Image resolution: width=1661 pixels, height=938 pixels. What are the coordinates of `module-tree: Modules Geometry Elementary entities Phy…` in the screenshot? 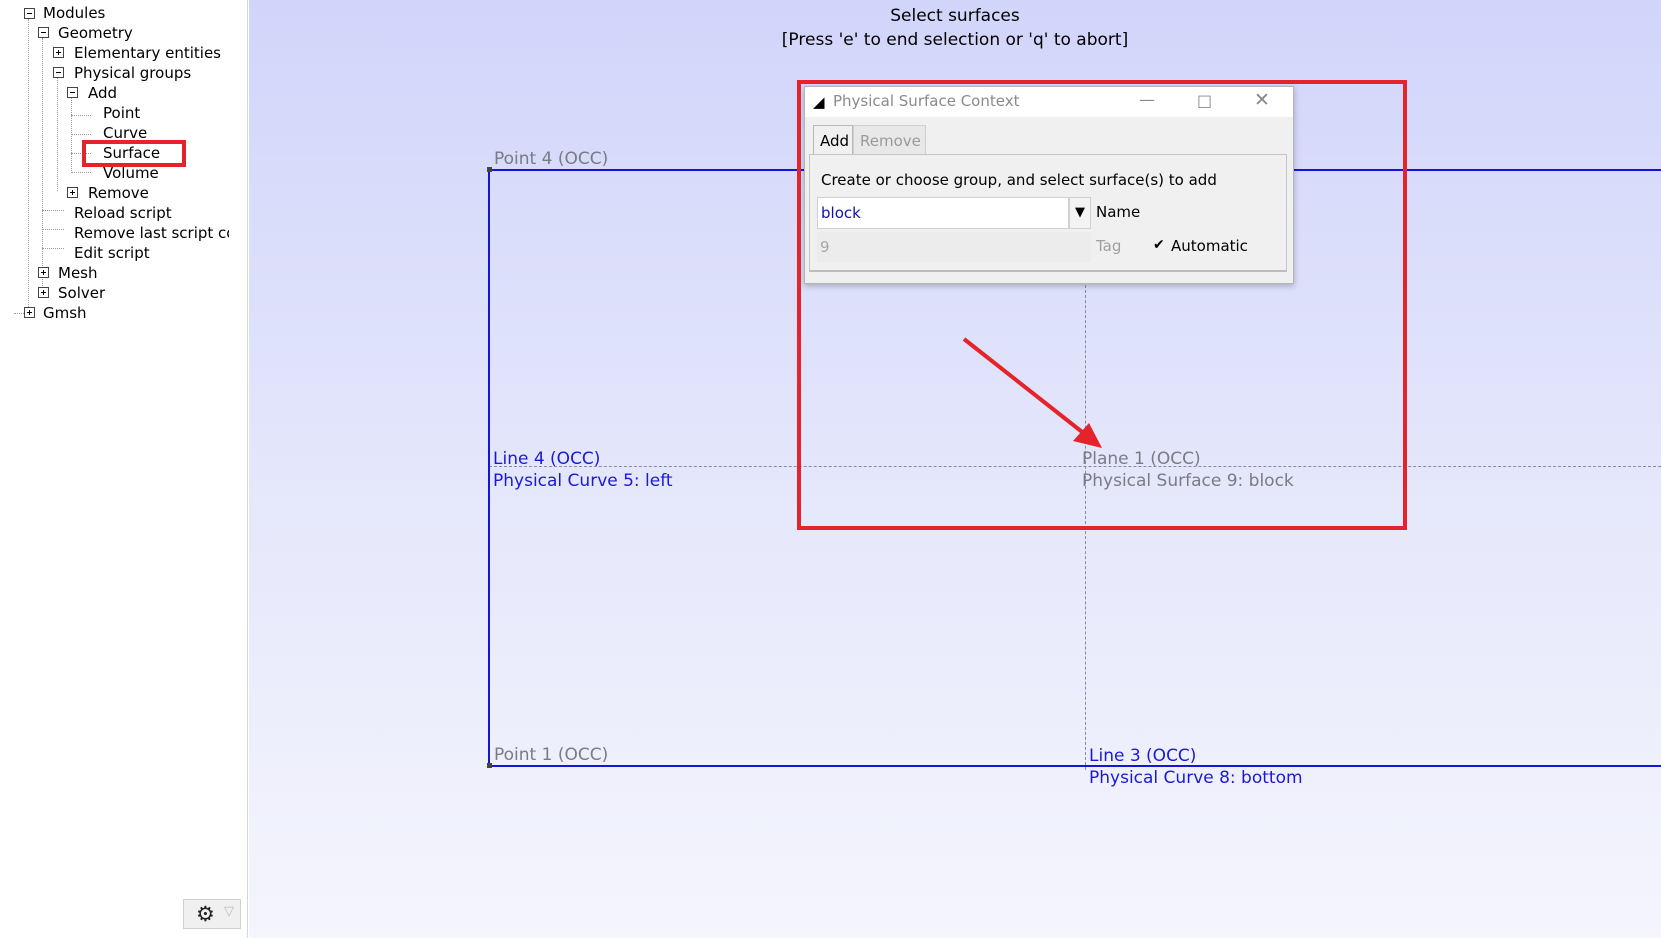 It's located at (124, 469).